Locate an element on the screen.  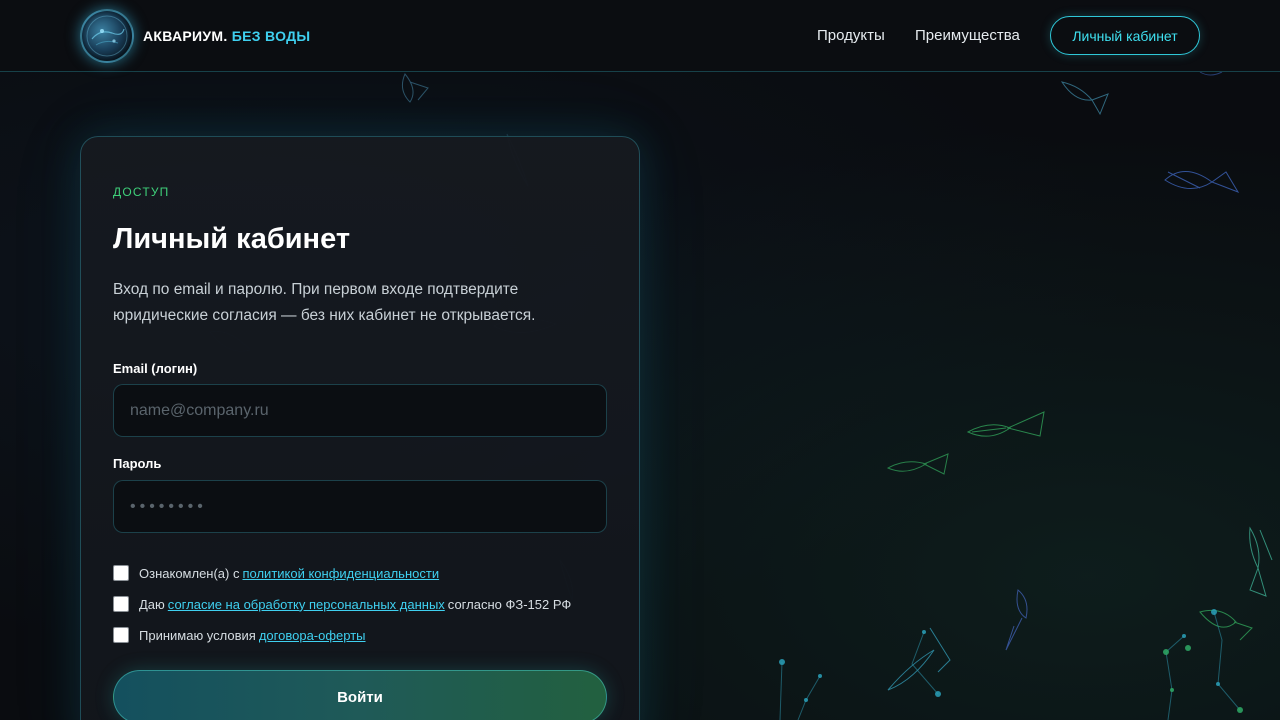
aquarium-globe-logo is located at coordinates (107, 36).